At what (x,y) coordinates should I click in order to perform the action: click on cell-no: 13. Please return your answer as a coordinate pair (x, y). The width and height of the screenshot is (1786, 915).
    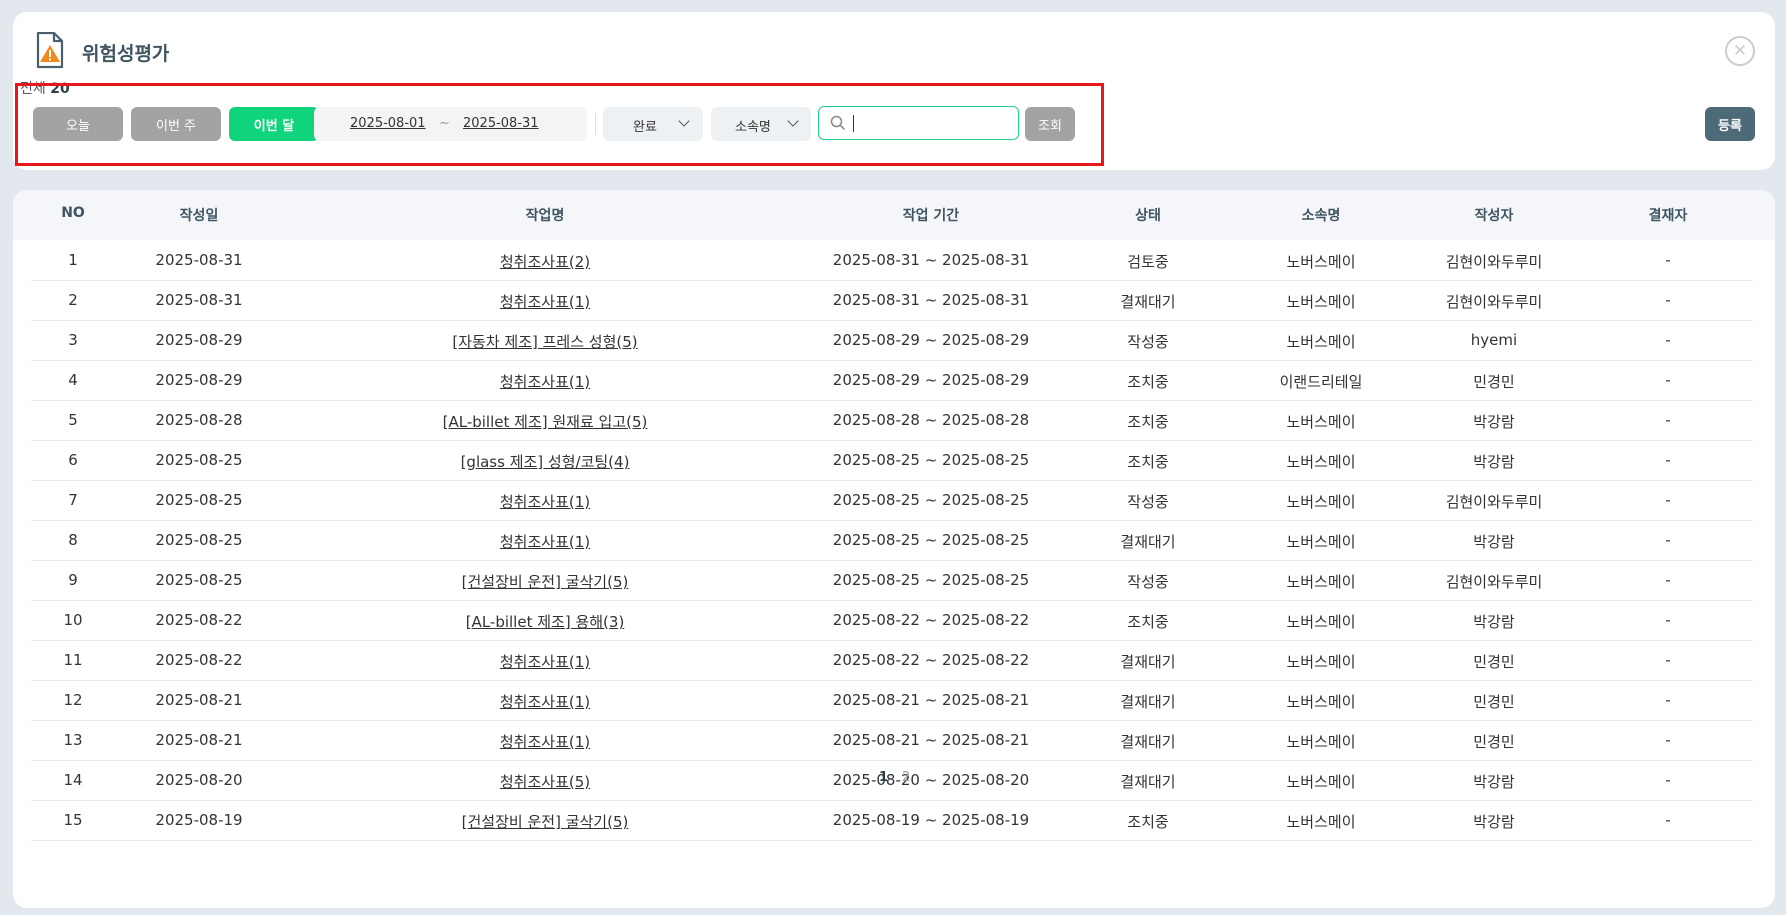
    Looking at the image, I should click on (73, 740).